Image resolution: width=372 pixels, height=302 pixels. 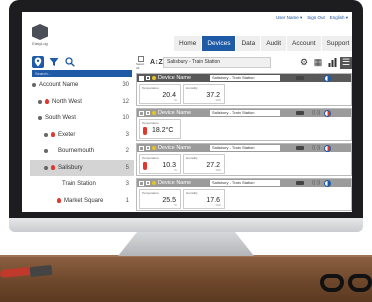 I want to click on temperature-reading: Temperature 25.5 °C, so click(x=160, y=199).